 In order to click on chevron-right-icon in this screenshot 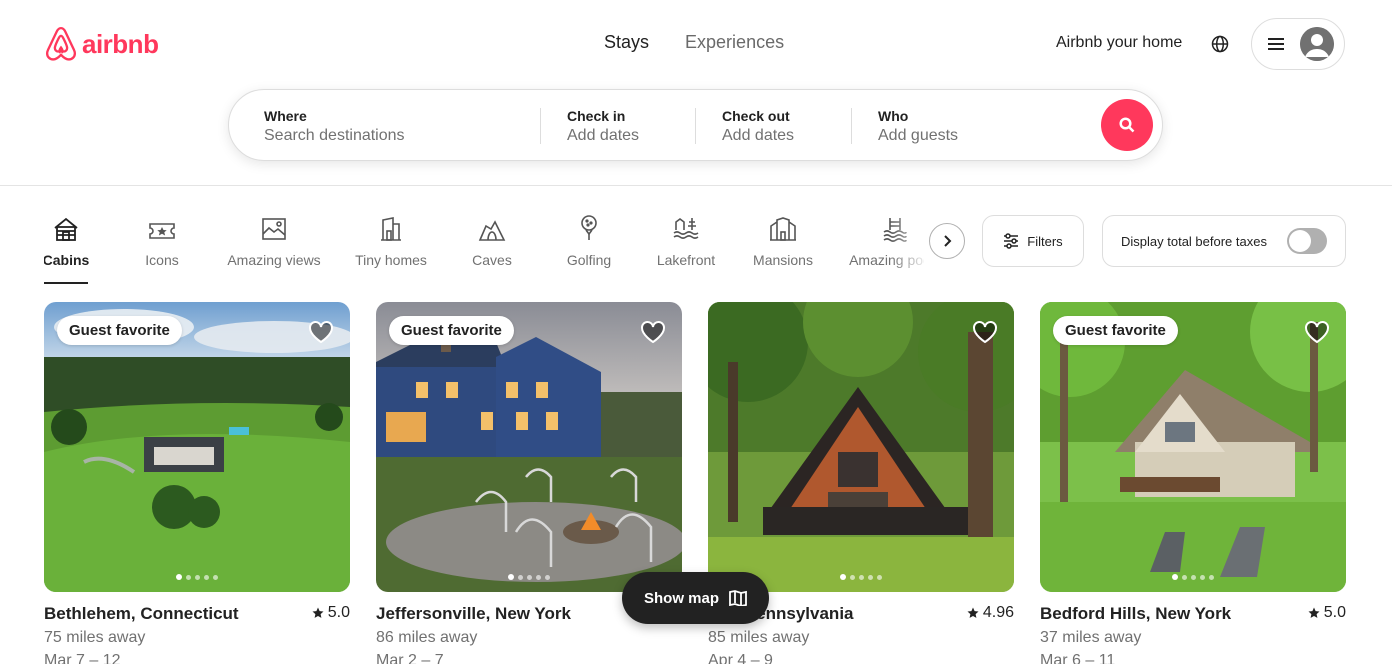, I will do `click(948, 241)`.